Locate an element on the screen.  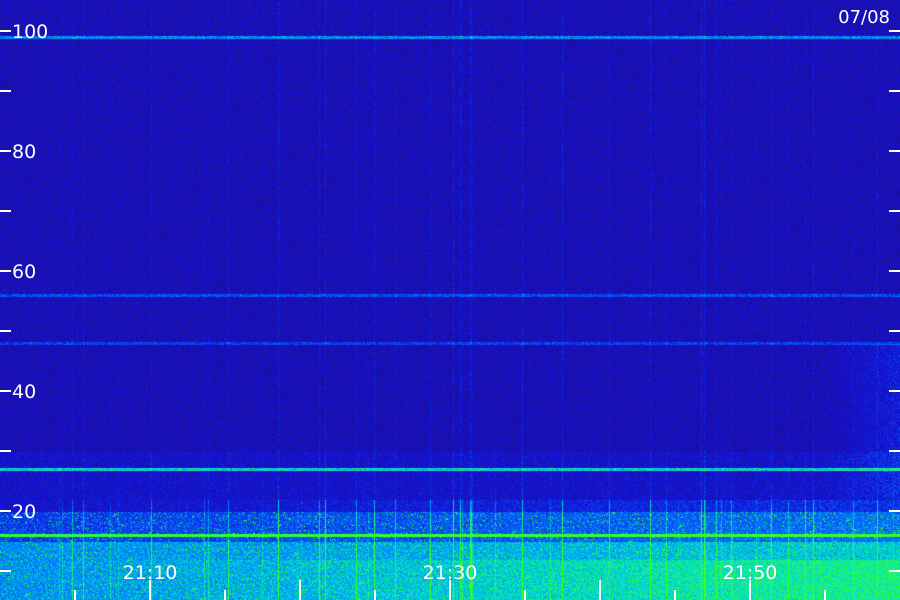
x-axis-ticks: 21:10 21:30 21:50 is located at coordinates (450, 581).